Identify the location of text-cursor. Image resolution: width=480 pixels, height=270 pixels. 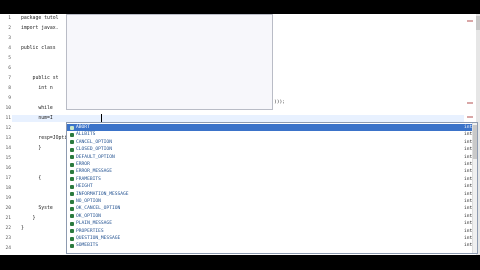
(101, 118).